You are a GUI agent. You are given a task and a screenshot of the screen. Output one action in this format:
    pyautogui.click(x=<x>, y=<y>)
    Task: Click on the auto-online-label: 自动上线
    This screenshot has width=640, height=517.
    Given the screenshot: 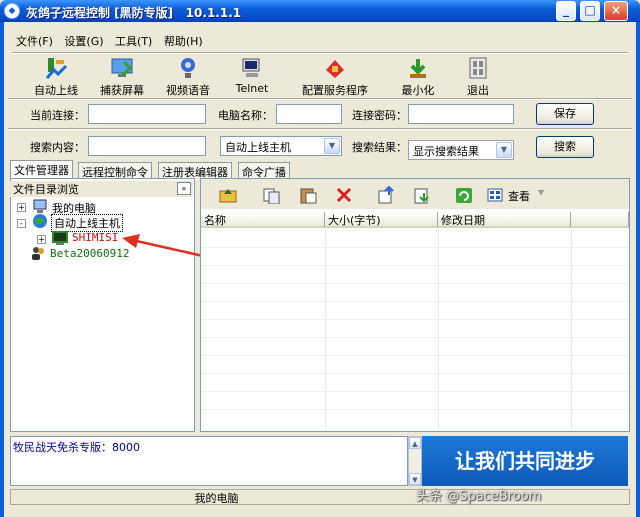 What is the action you would take?
    pyautogui.click(x=56, y=90)
    